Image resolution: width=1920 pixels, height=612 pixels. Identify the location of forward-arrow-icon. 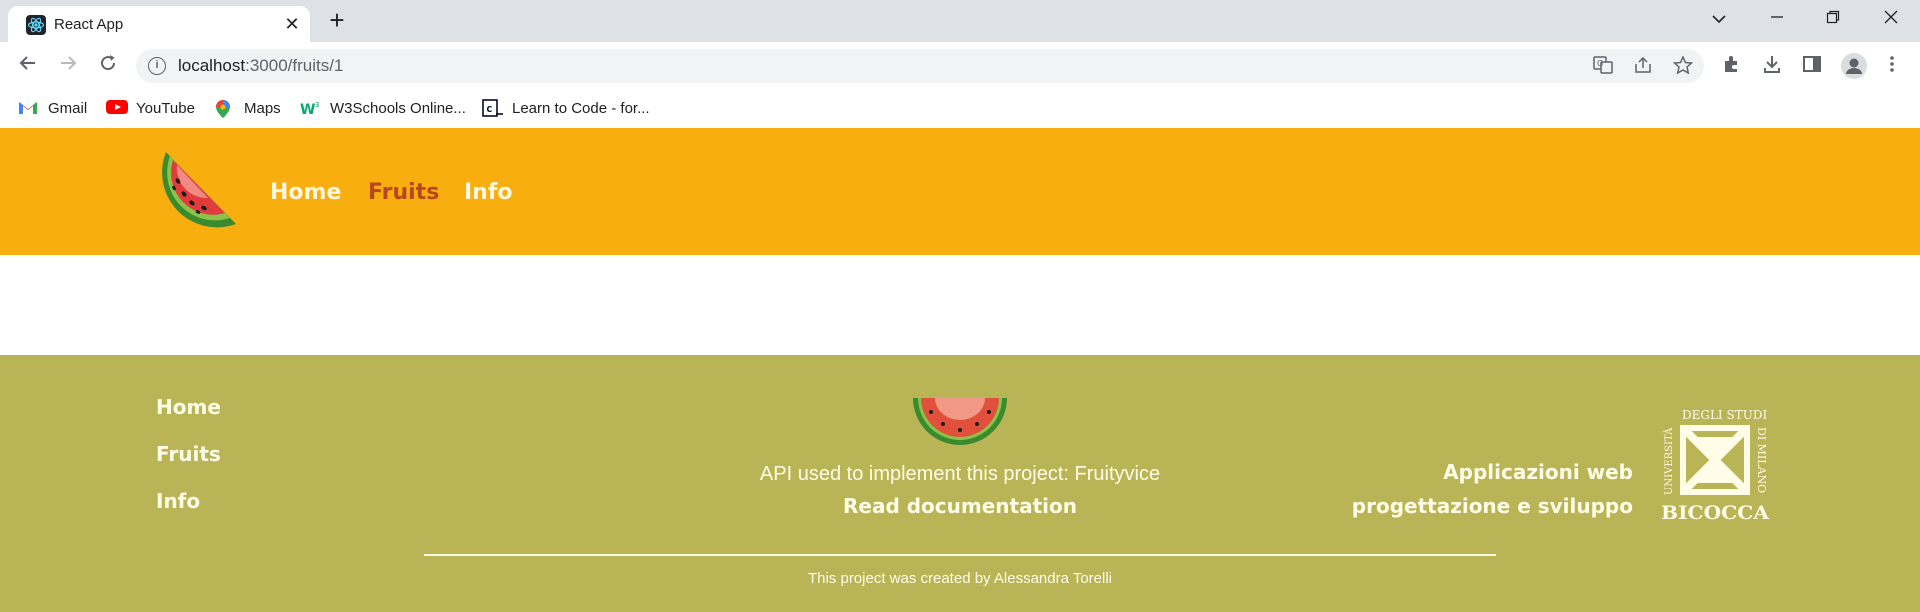
(68, 66).